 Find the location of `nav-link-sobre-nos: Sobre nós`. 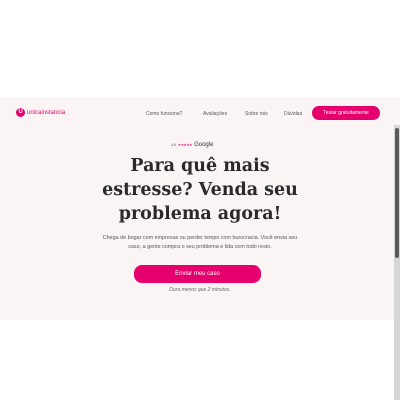

nav-link-sobre-nos: Sobre nós is located at coordinates (256, 114).